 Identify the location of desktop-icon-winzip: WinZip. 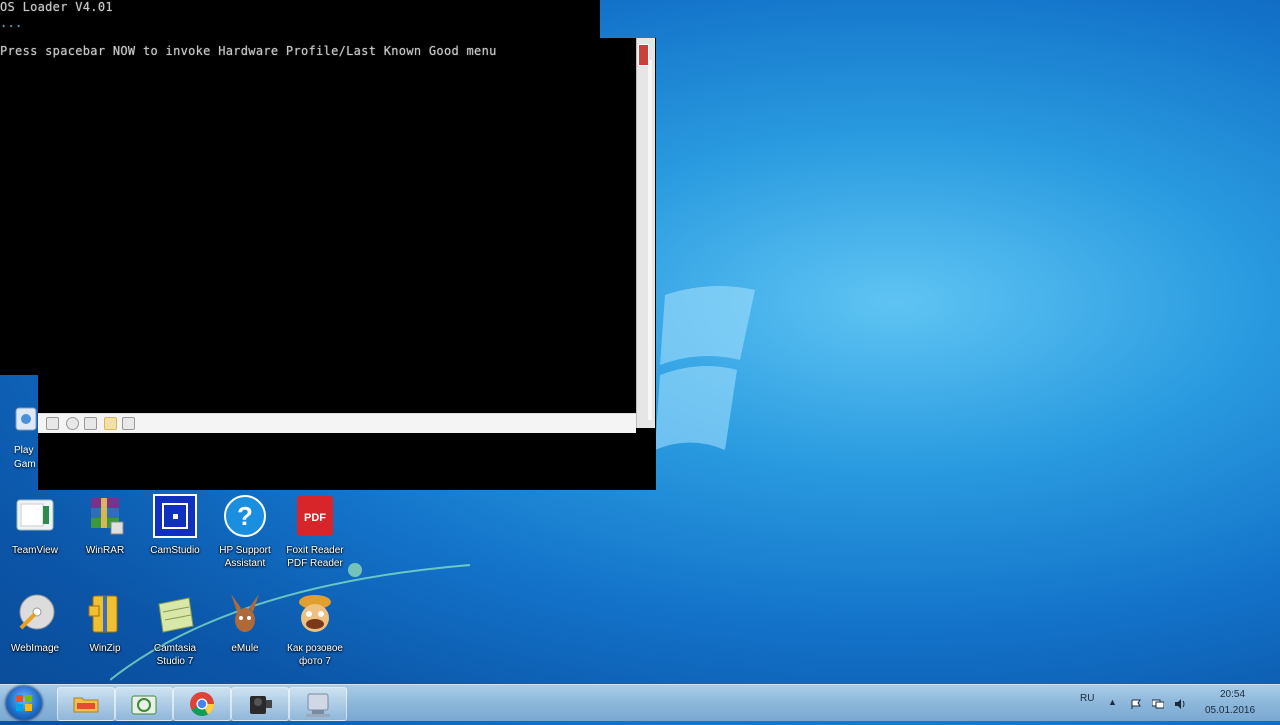
(105, 623).